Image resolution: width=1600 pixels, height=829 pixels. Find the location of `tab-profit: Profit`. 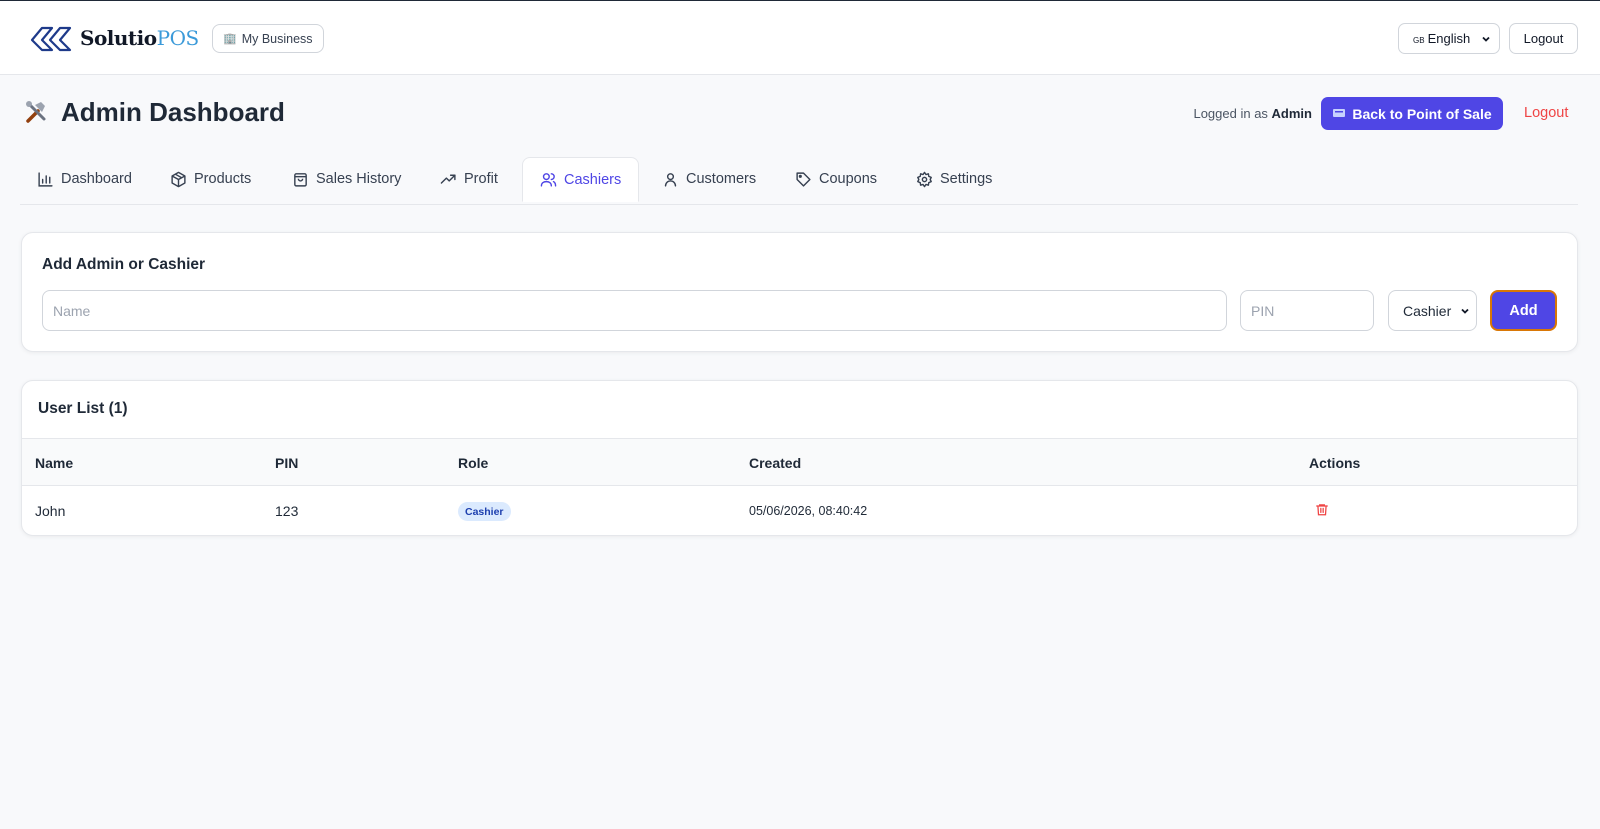

tab-profit: Profit is located at coordinates (469, 179).